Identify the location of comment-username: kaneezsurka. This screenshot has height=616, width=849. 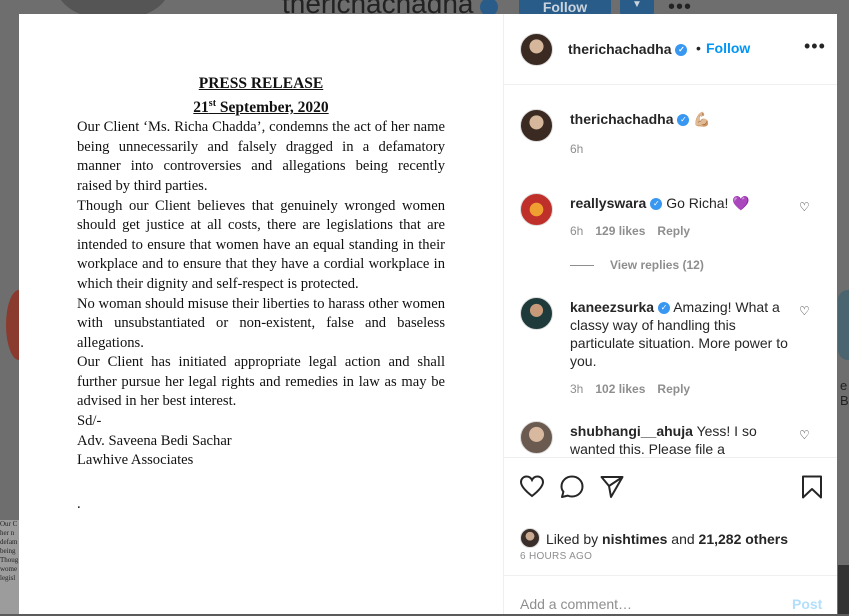
(612, 307).